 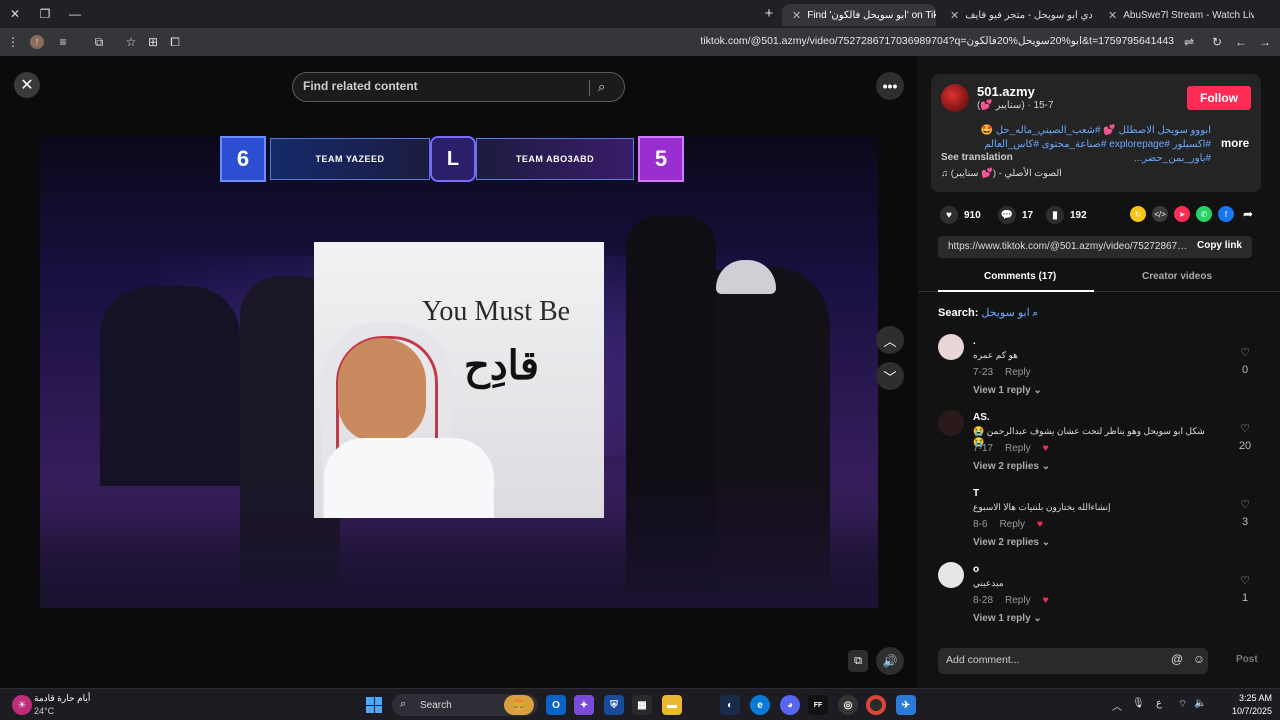 What do you see at coordinates (1005, 313) in the screenshot?
I see `search-query: ابو سويحل` at bounding box center [1005, 313].